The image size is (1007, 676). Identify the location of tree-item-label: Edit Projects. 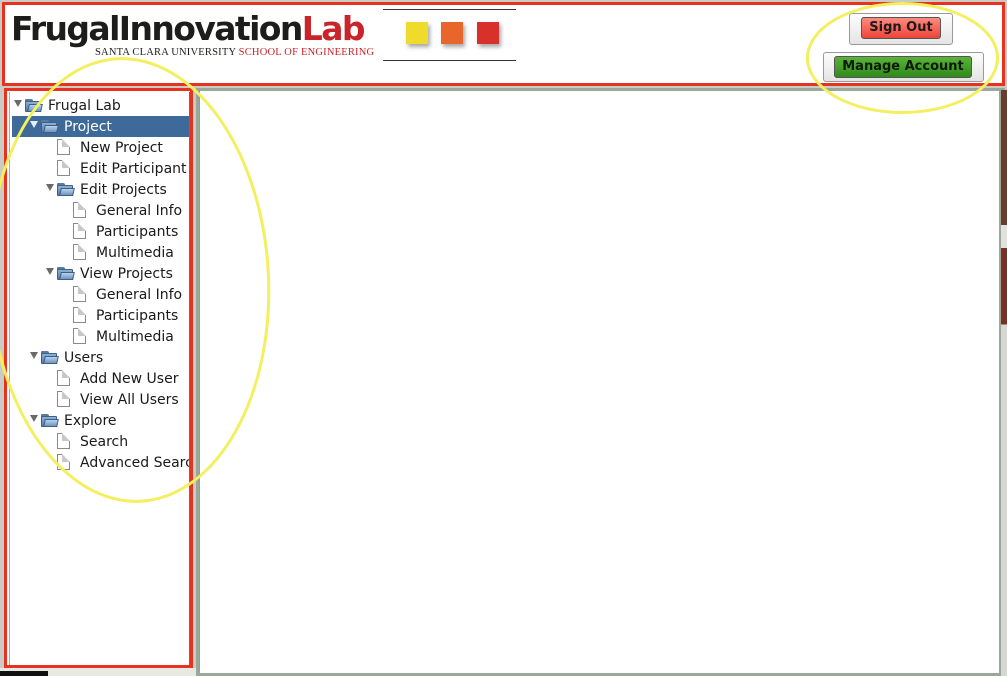
(123, 190).